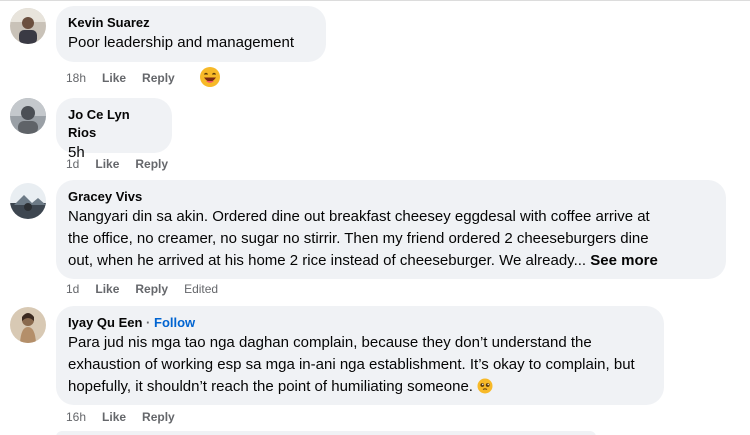 The image size is (750, 435). Describe the element at coordinates (181, 42) in the screenshot. I see `comment-text: Poor leadership and management` at that location.